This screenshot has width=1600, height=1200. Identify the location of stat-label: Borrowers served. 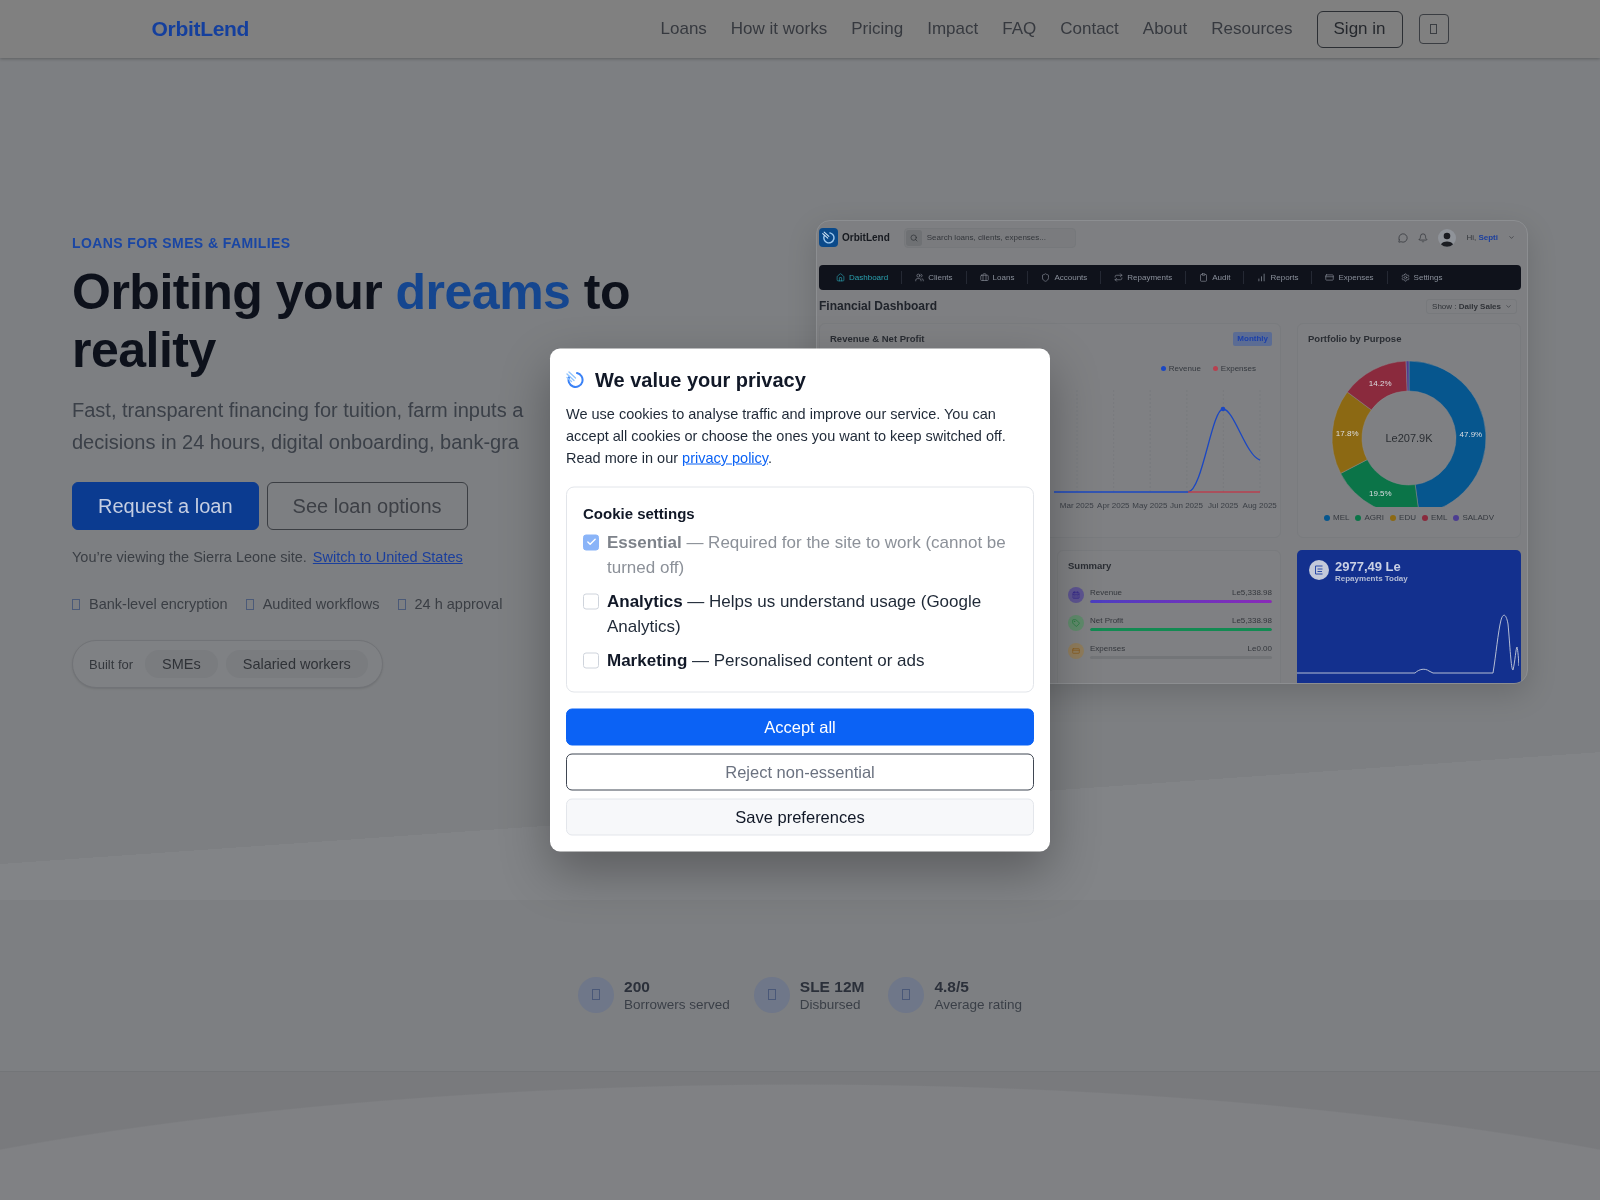
(677, 1004).